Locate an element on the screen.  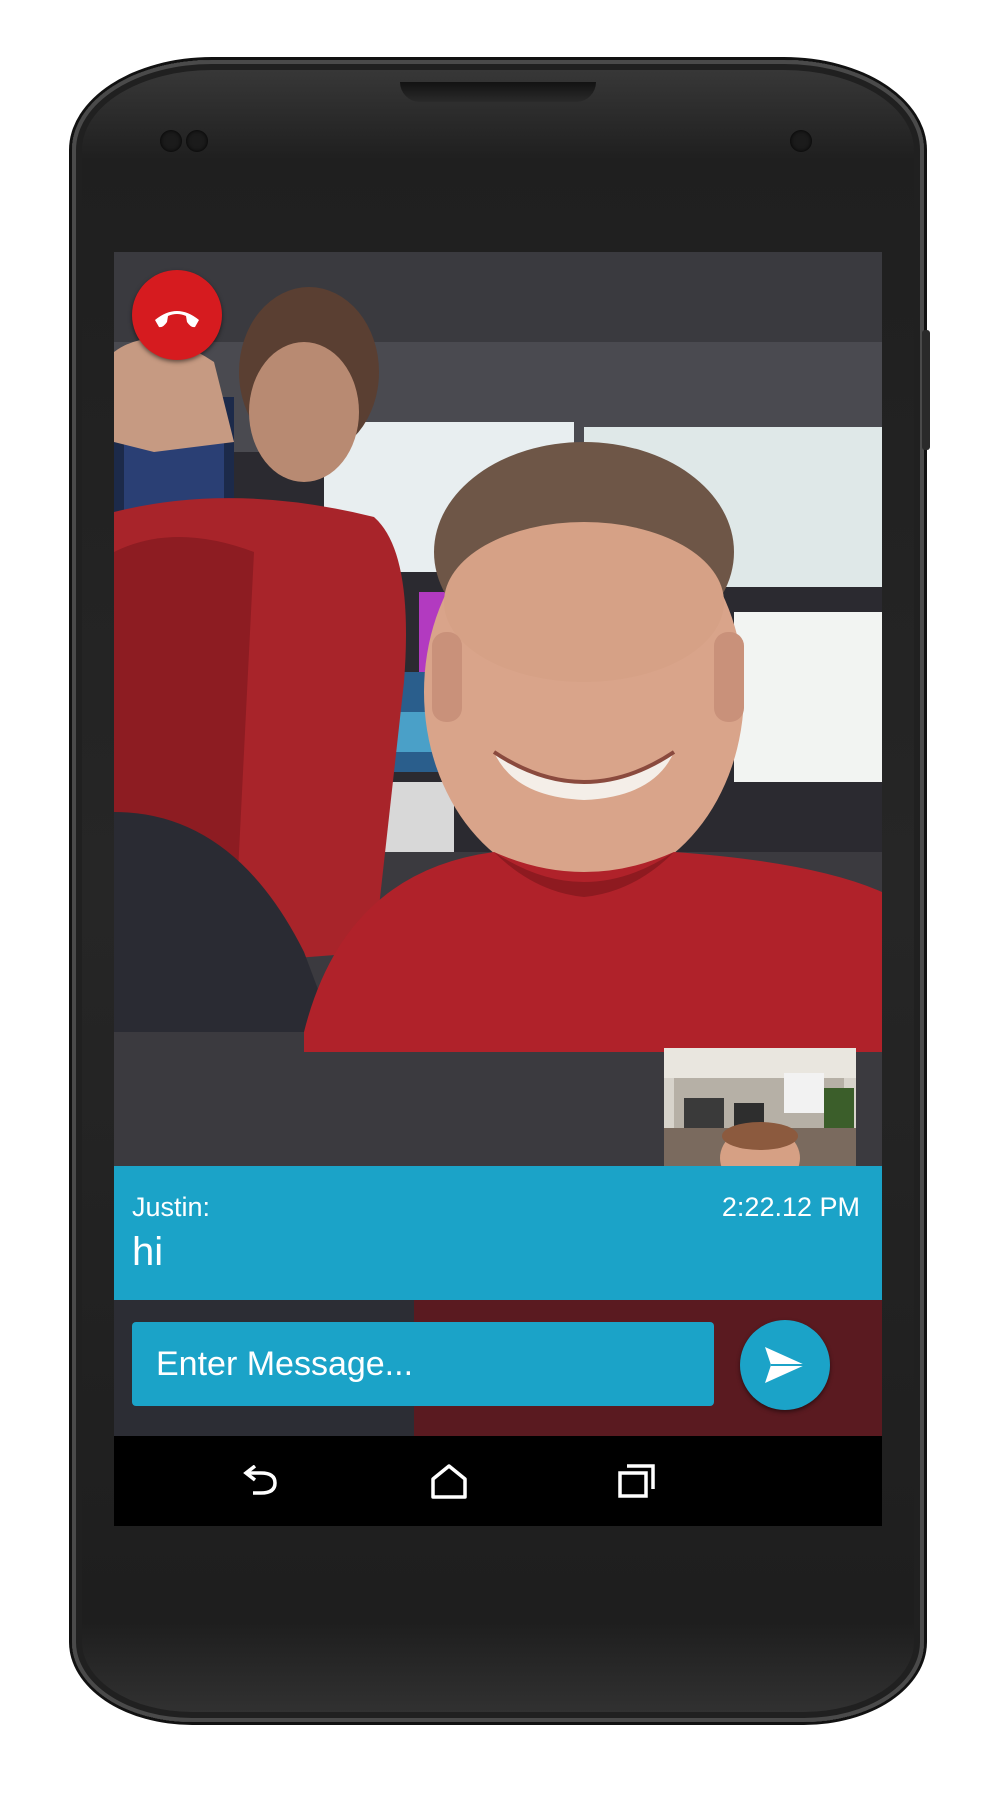
send-icon is located at coordinates (785, 1365).